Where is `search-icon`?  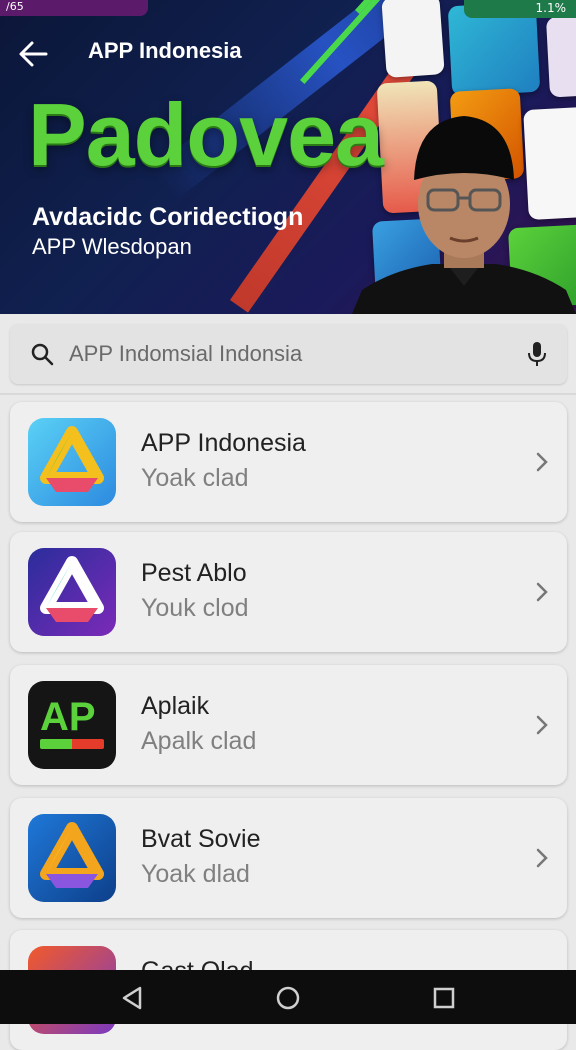 search-icon is located at coordinates (42, 354).